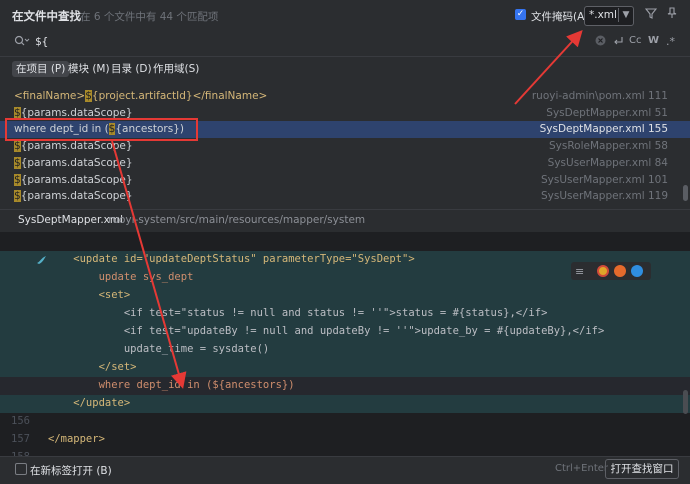  Describe the element at coordinates (603, 271) in the screenshot. I see `chrome-icon` at that location.